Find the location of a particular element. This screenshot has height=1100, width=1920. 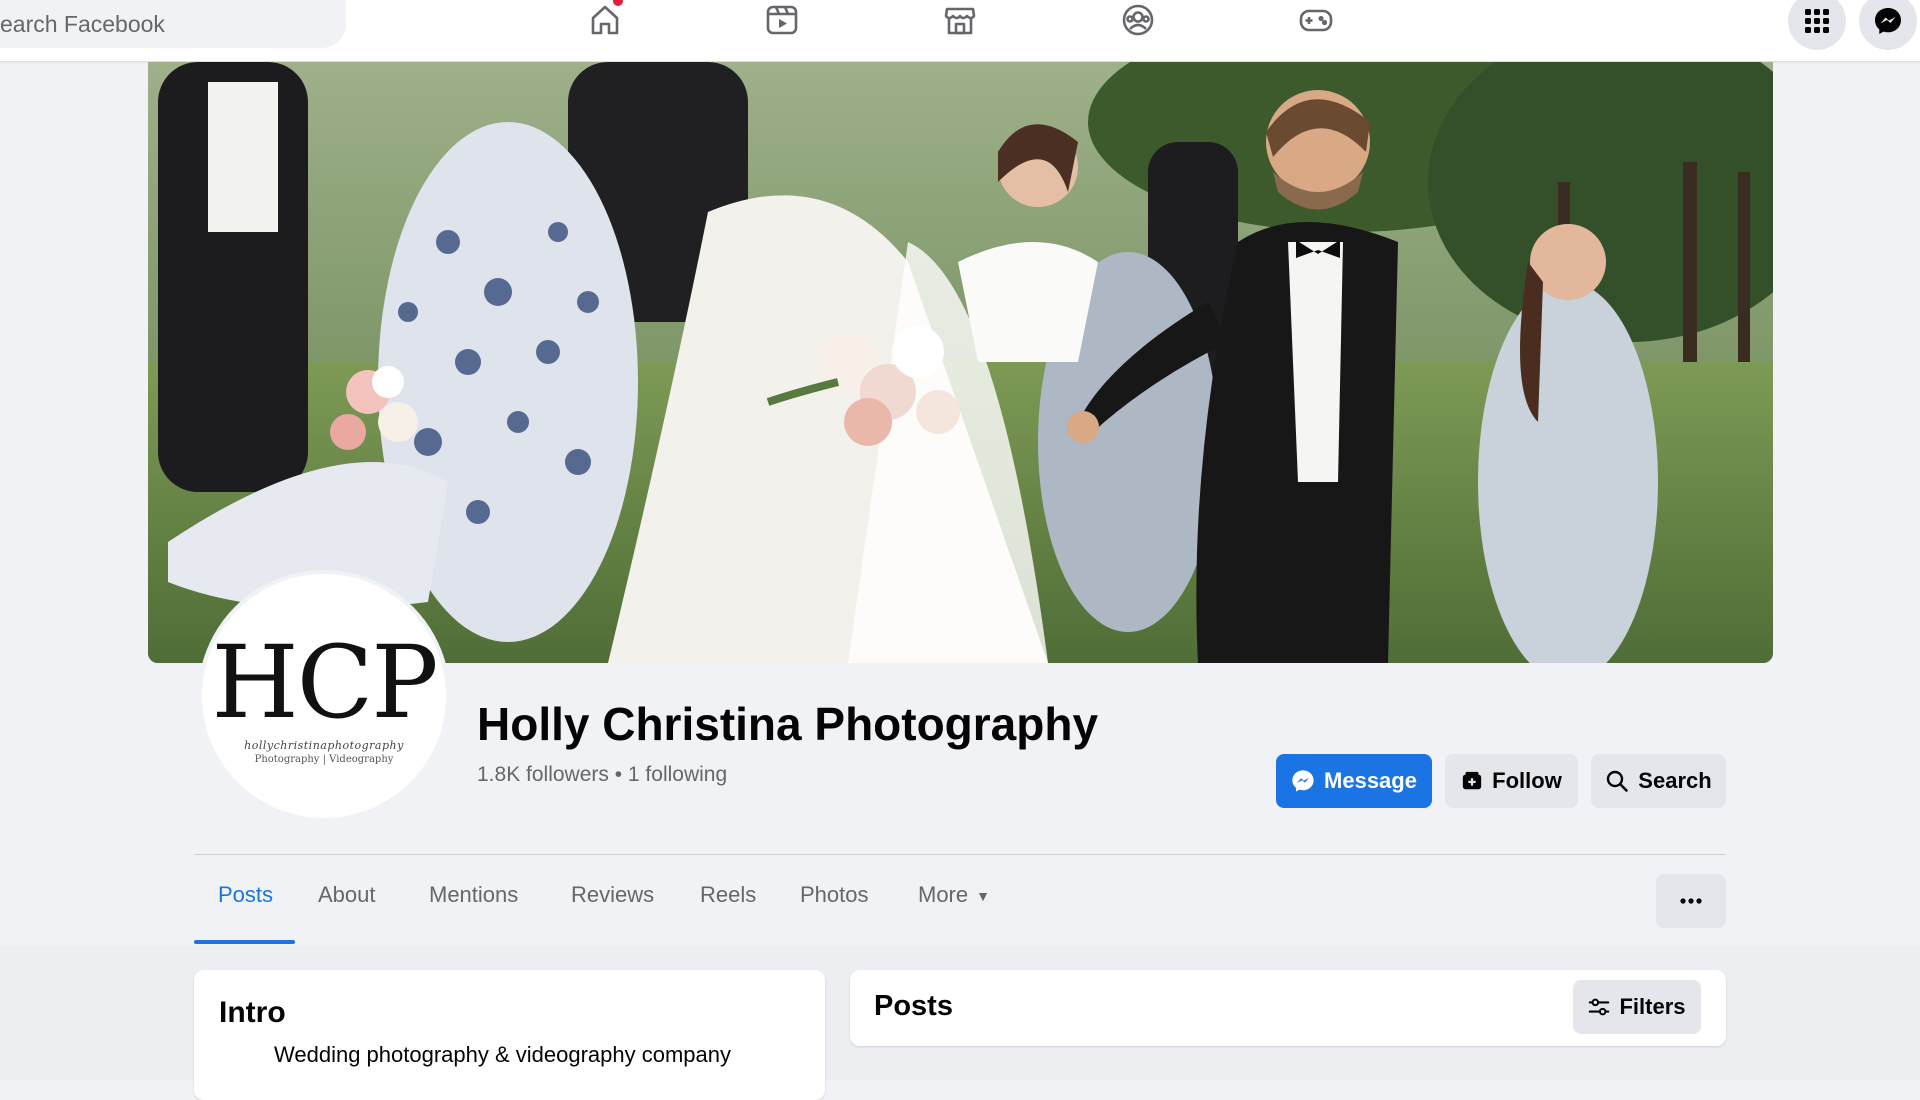

follow-button: Follow is located at coordinates (1511, 781).